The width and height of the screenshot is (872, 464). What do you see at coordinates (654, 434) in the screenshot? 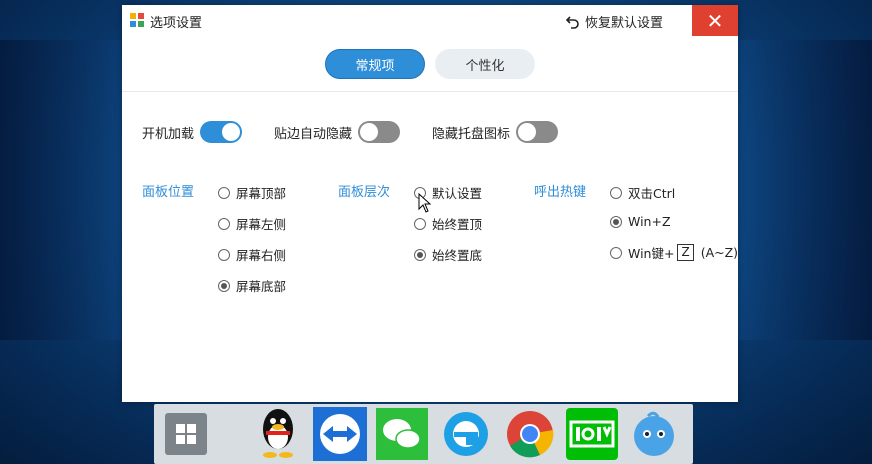
I see `blue-bird-icon` at bounding box center [654, 434].